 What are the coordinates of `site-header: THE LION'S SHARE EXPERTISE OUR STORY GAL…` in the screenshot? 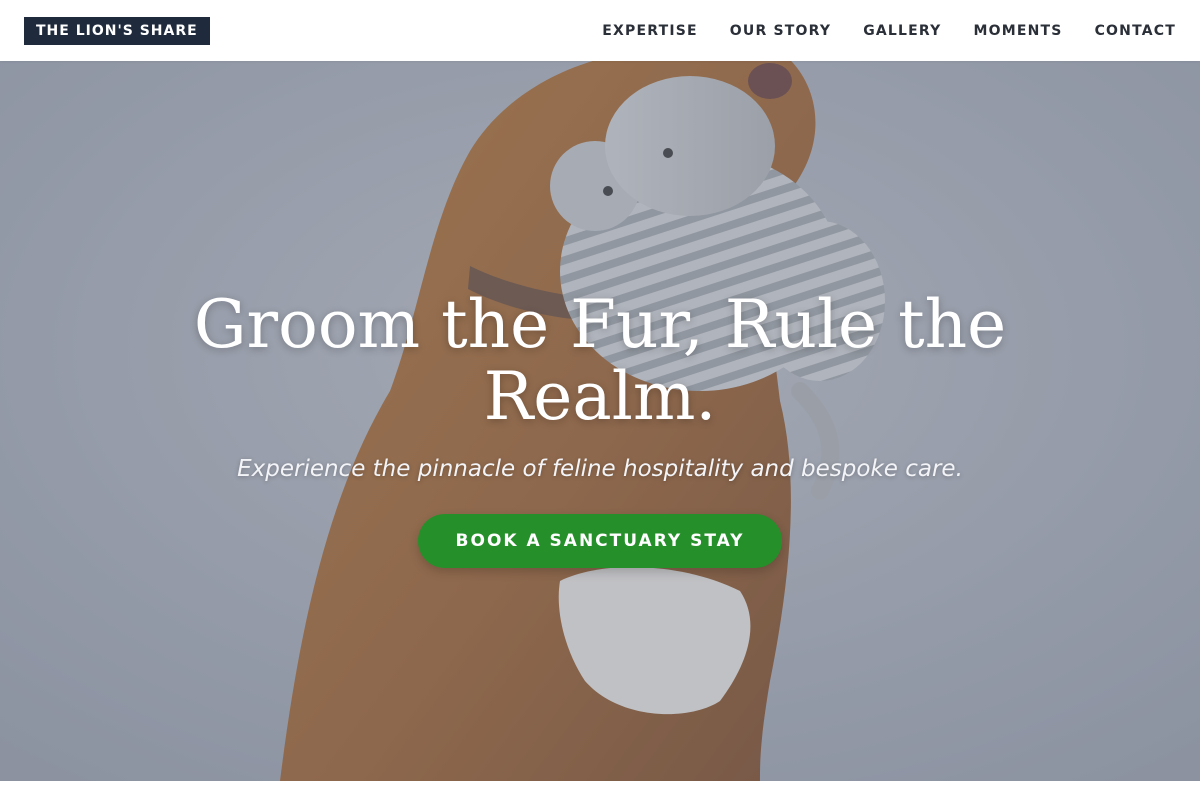 It's located at (600, 30).